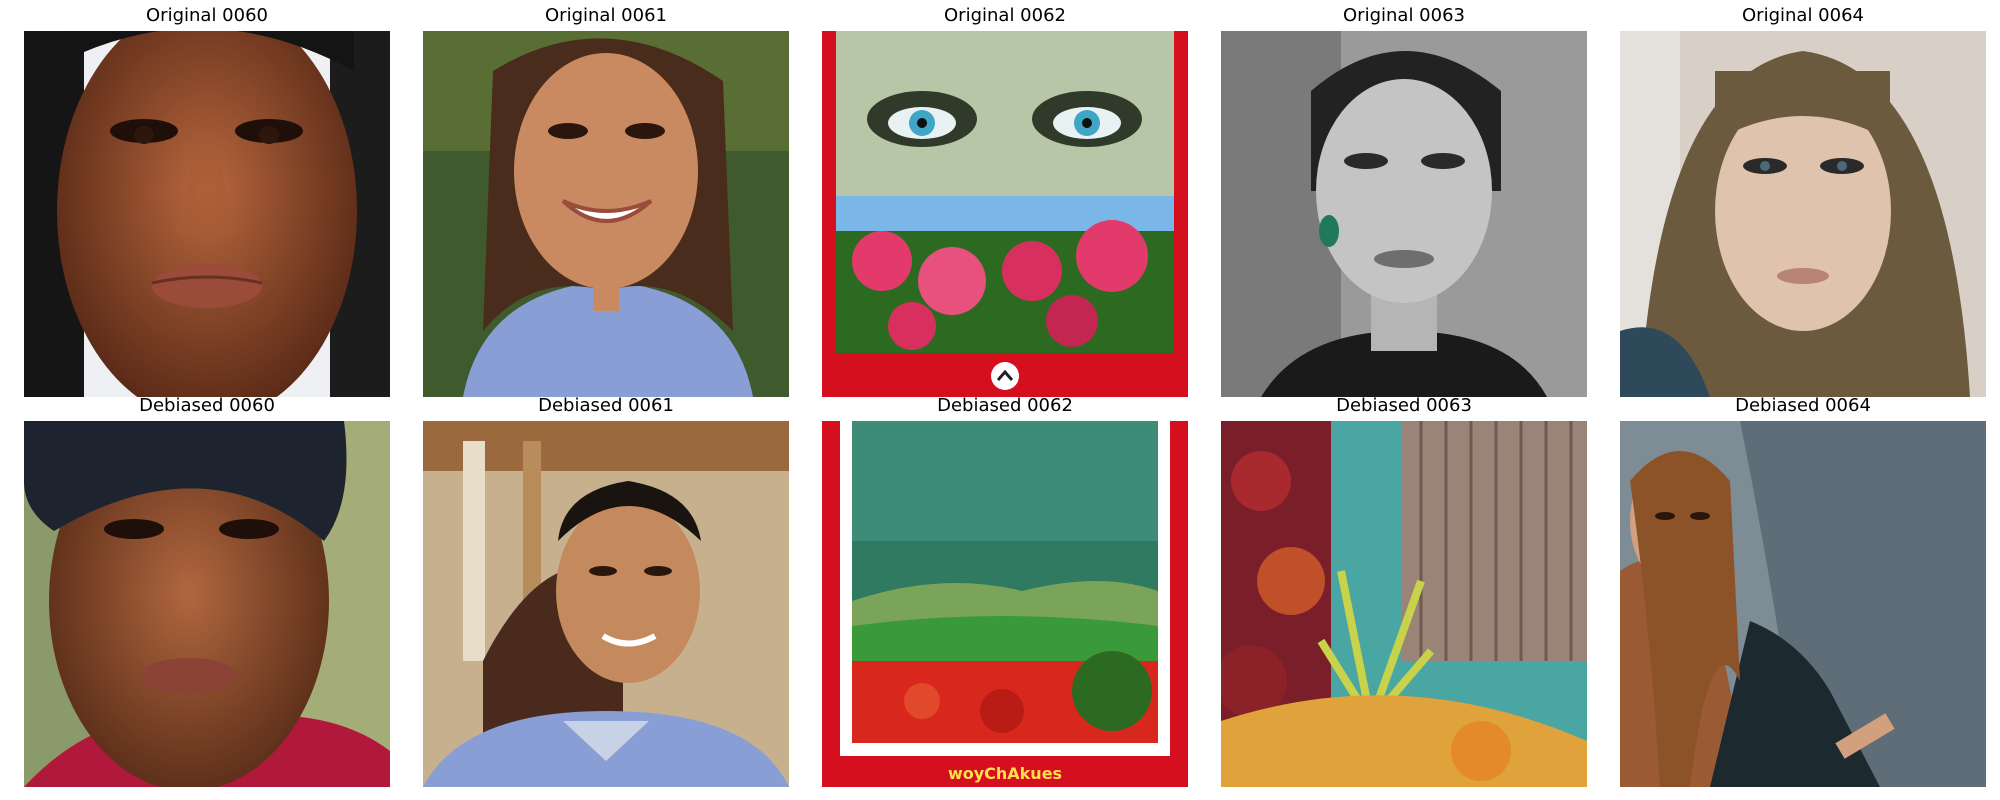 The height and width of the screenshot is (800, 2000). I want to click on poster-image: woyChAkues, so click(1005, 604).